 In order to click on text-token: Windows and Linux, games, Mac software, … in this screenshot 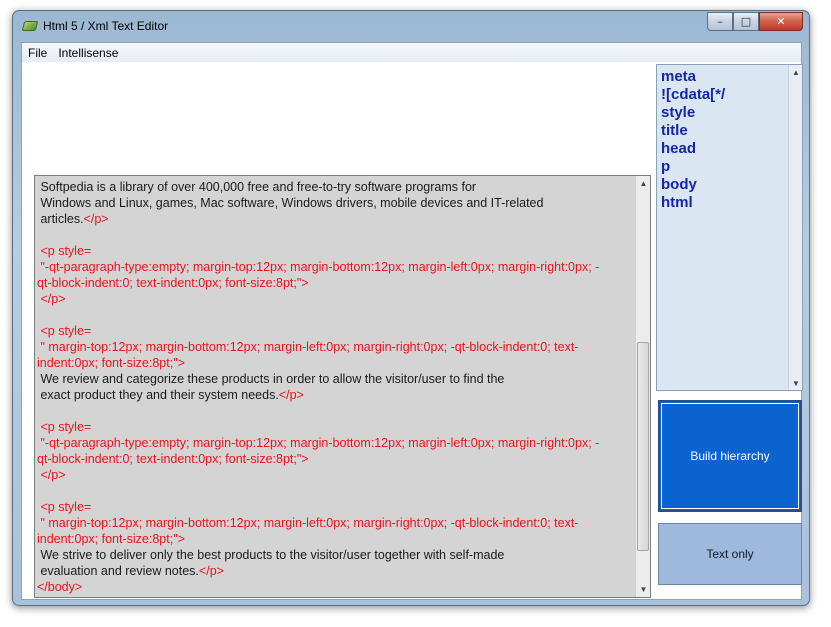, I will do `click(290, 203)`.